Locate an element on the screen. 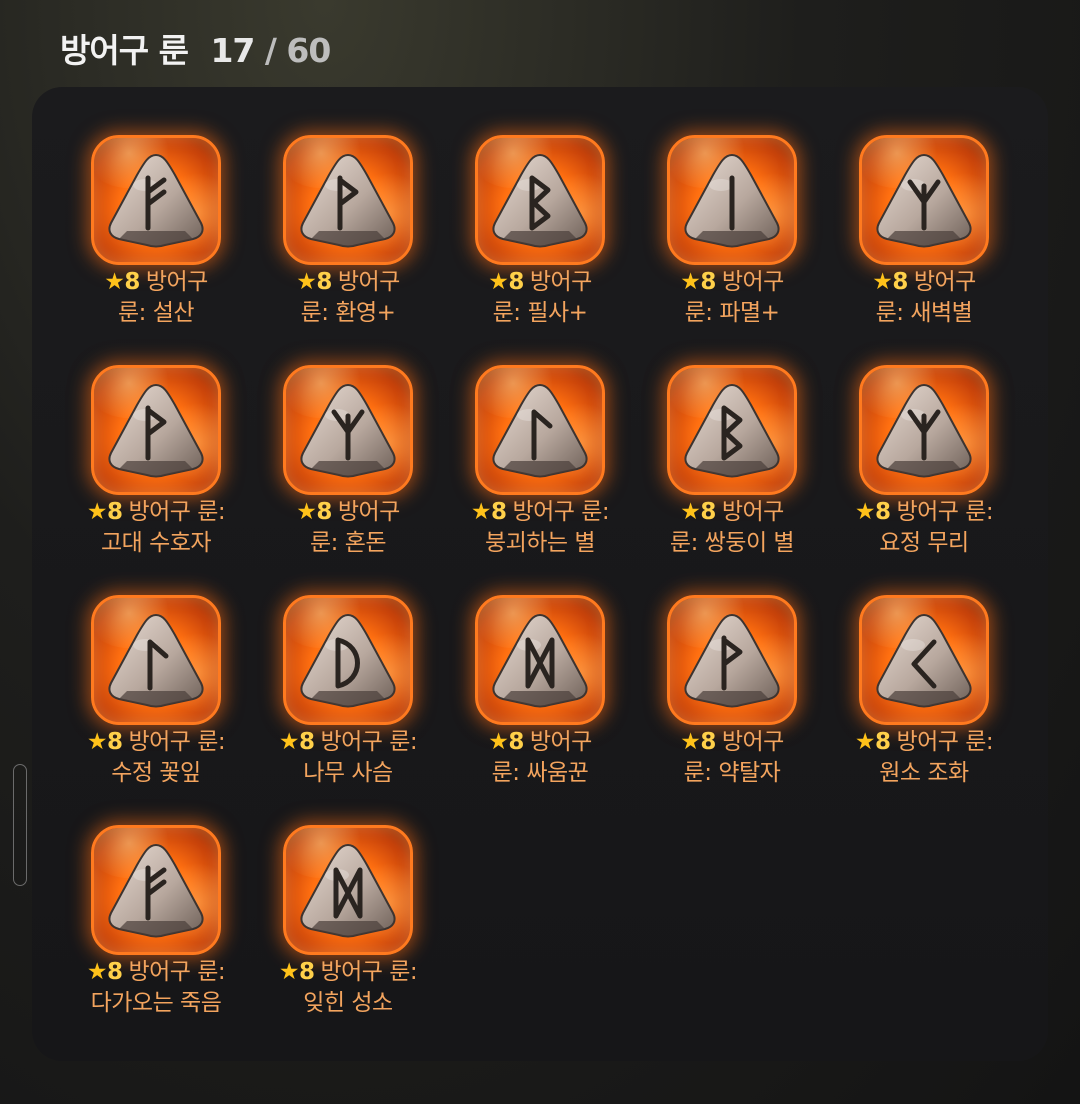  rune-card: ★8 방어구 룬: 약탈자 is located at coordinates (747, 708).